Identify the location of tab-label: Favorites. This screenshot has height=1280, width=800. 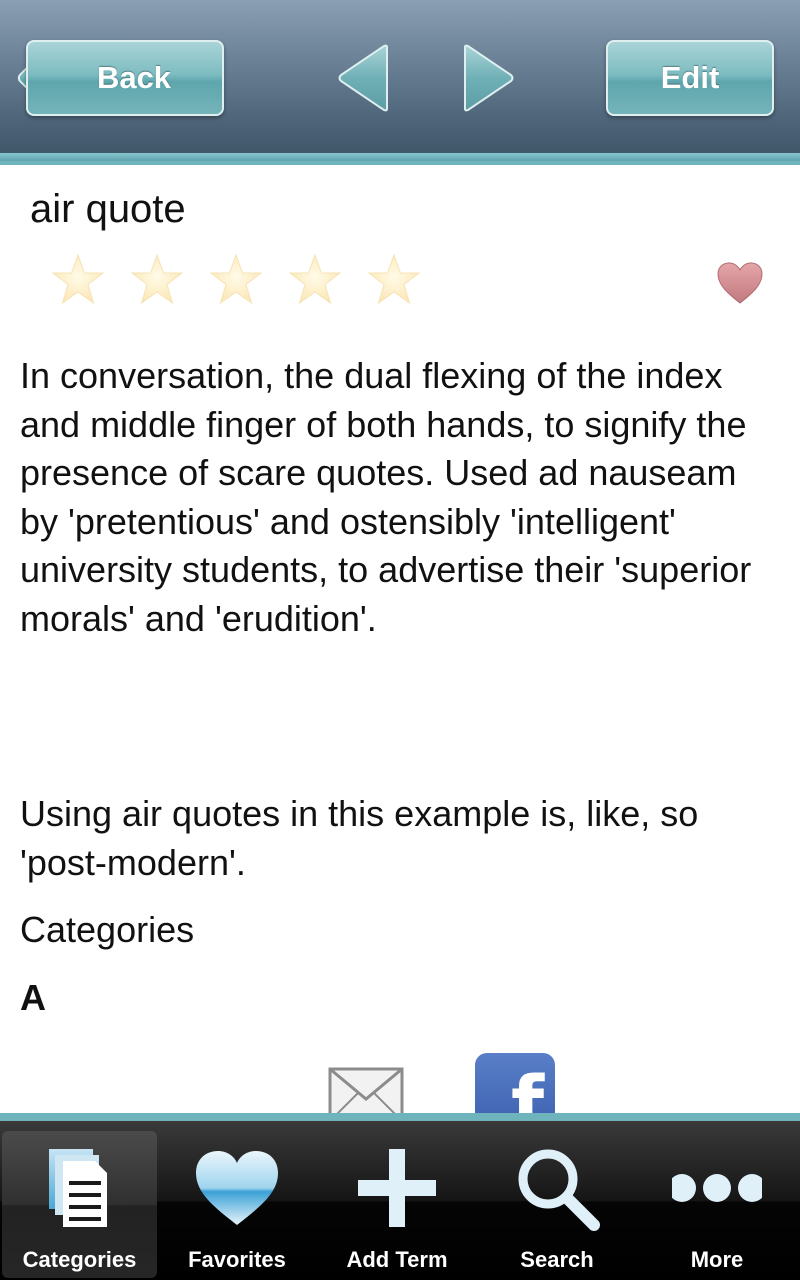
(237, 1259).